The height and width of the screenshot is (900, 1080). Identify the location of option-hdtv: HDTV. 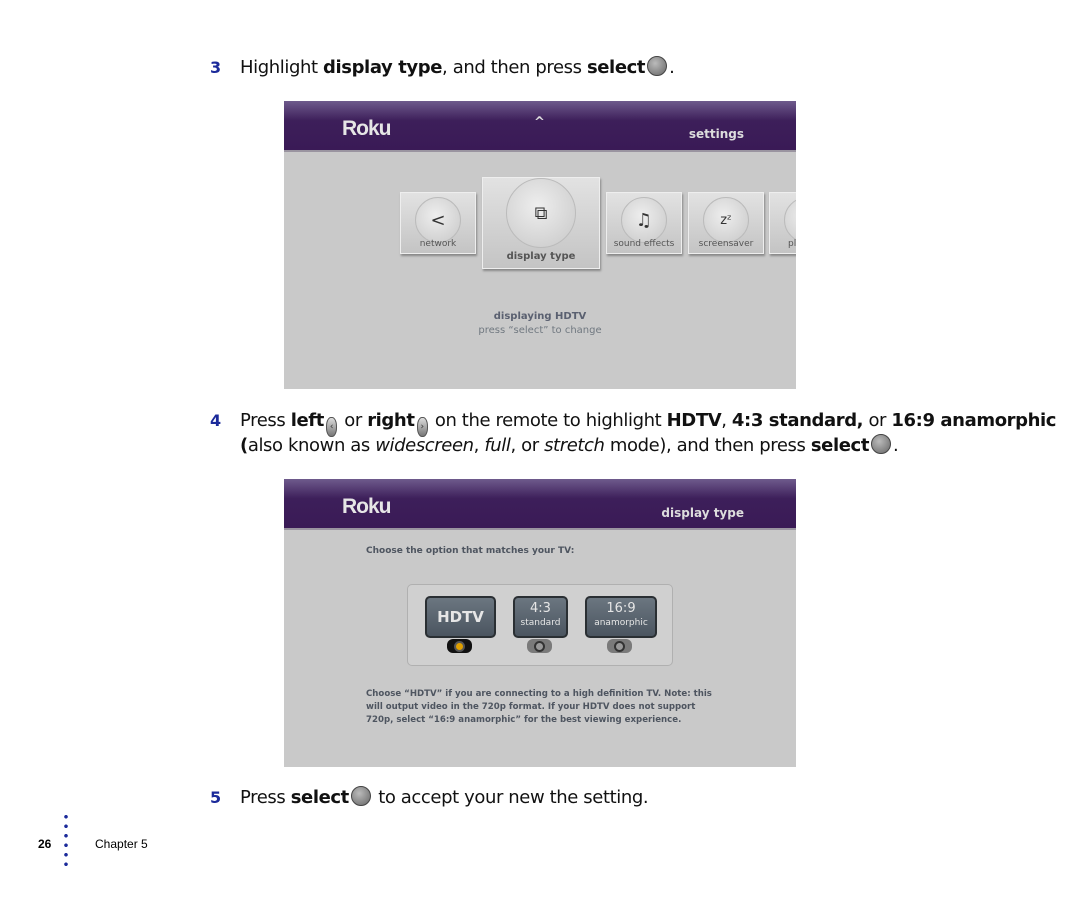
(460, 617).